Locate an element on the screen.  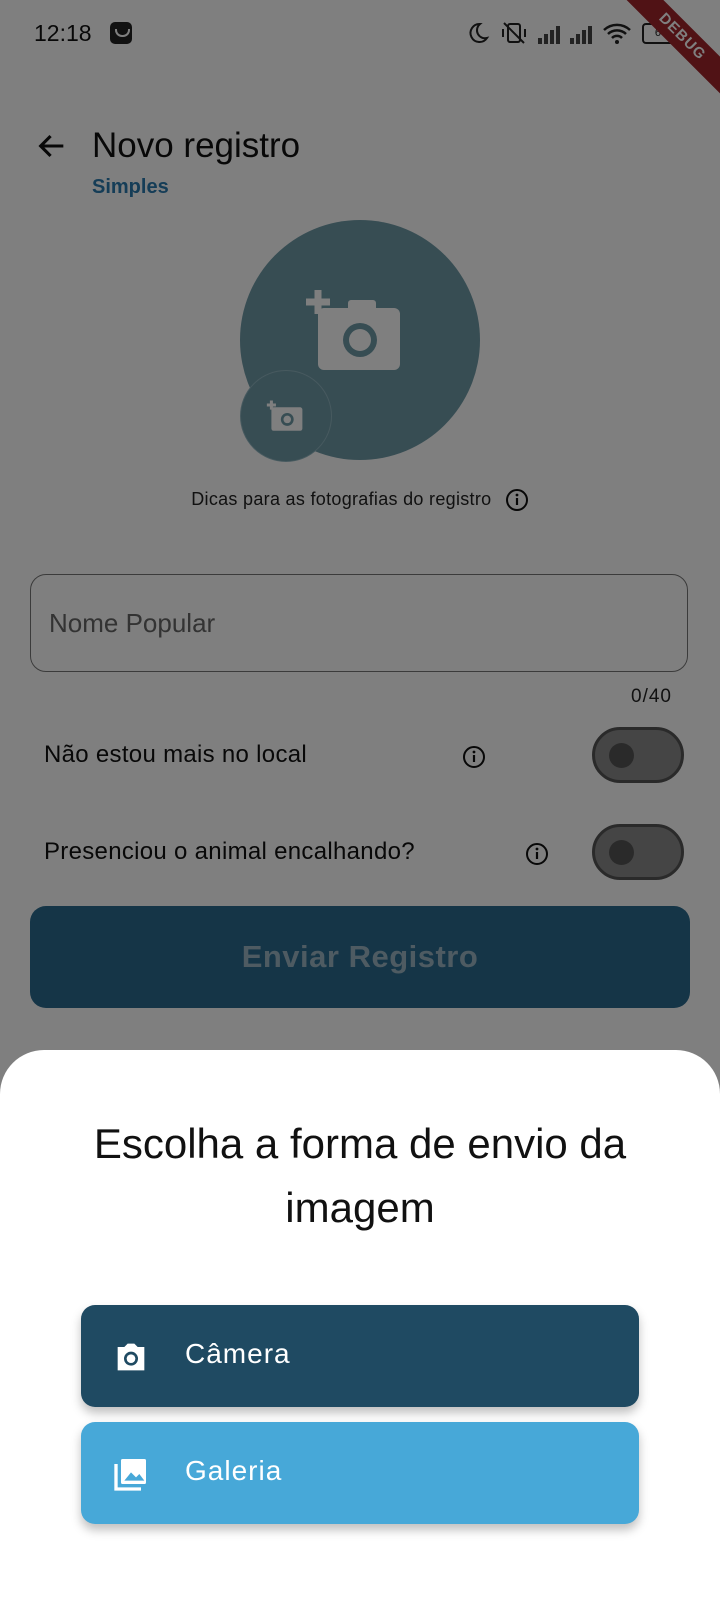
camera-label: Câmera is located at coordinates (238, 1353).